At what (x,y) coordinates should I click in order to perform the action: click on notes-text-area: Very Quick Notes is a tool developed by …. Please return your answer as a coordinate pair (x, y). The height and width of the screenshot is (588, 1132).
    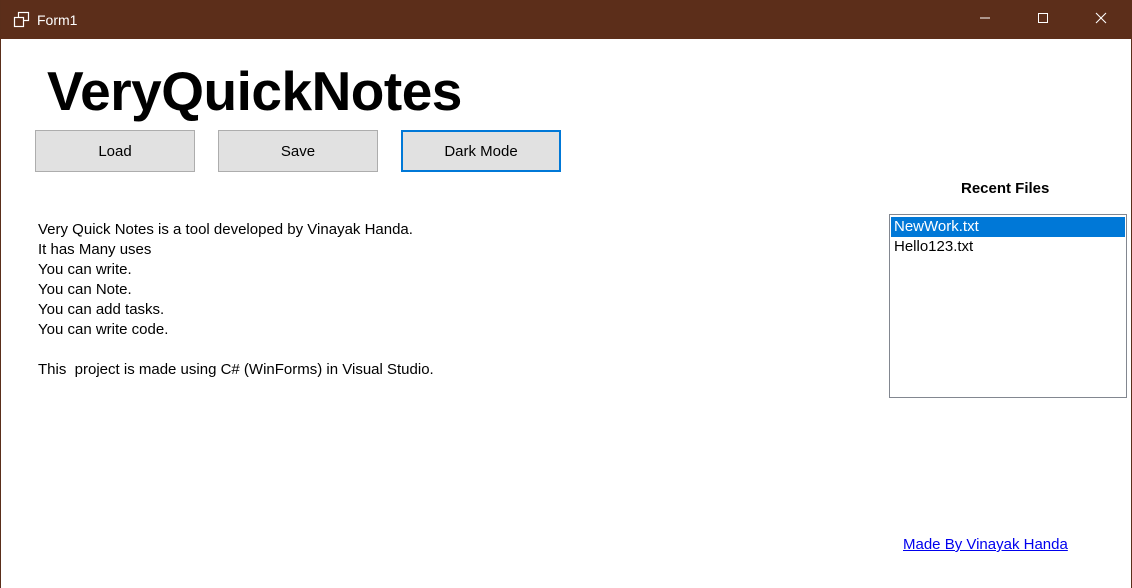
    Looking at the image, I should click on (236, 300).